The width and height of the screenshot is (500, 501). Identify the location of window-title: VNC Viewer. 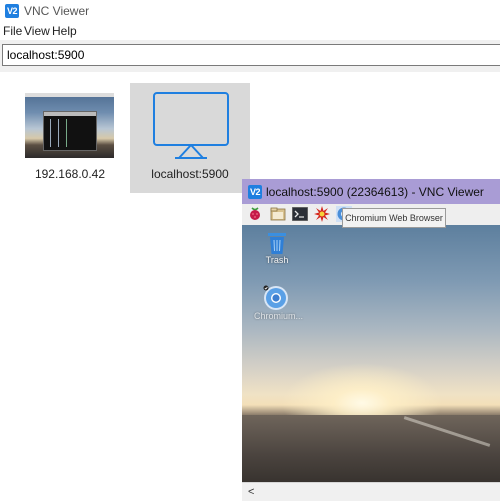
(57, 11).